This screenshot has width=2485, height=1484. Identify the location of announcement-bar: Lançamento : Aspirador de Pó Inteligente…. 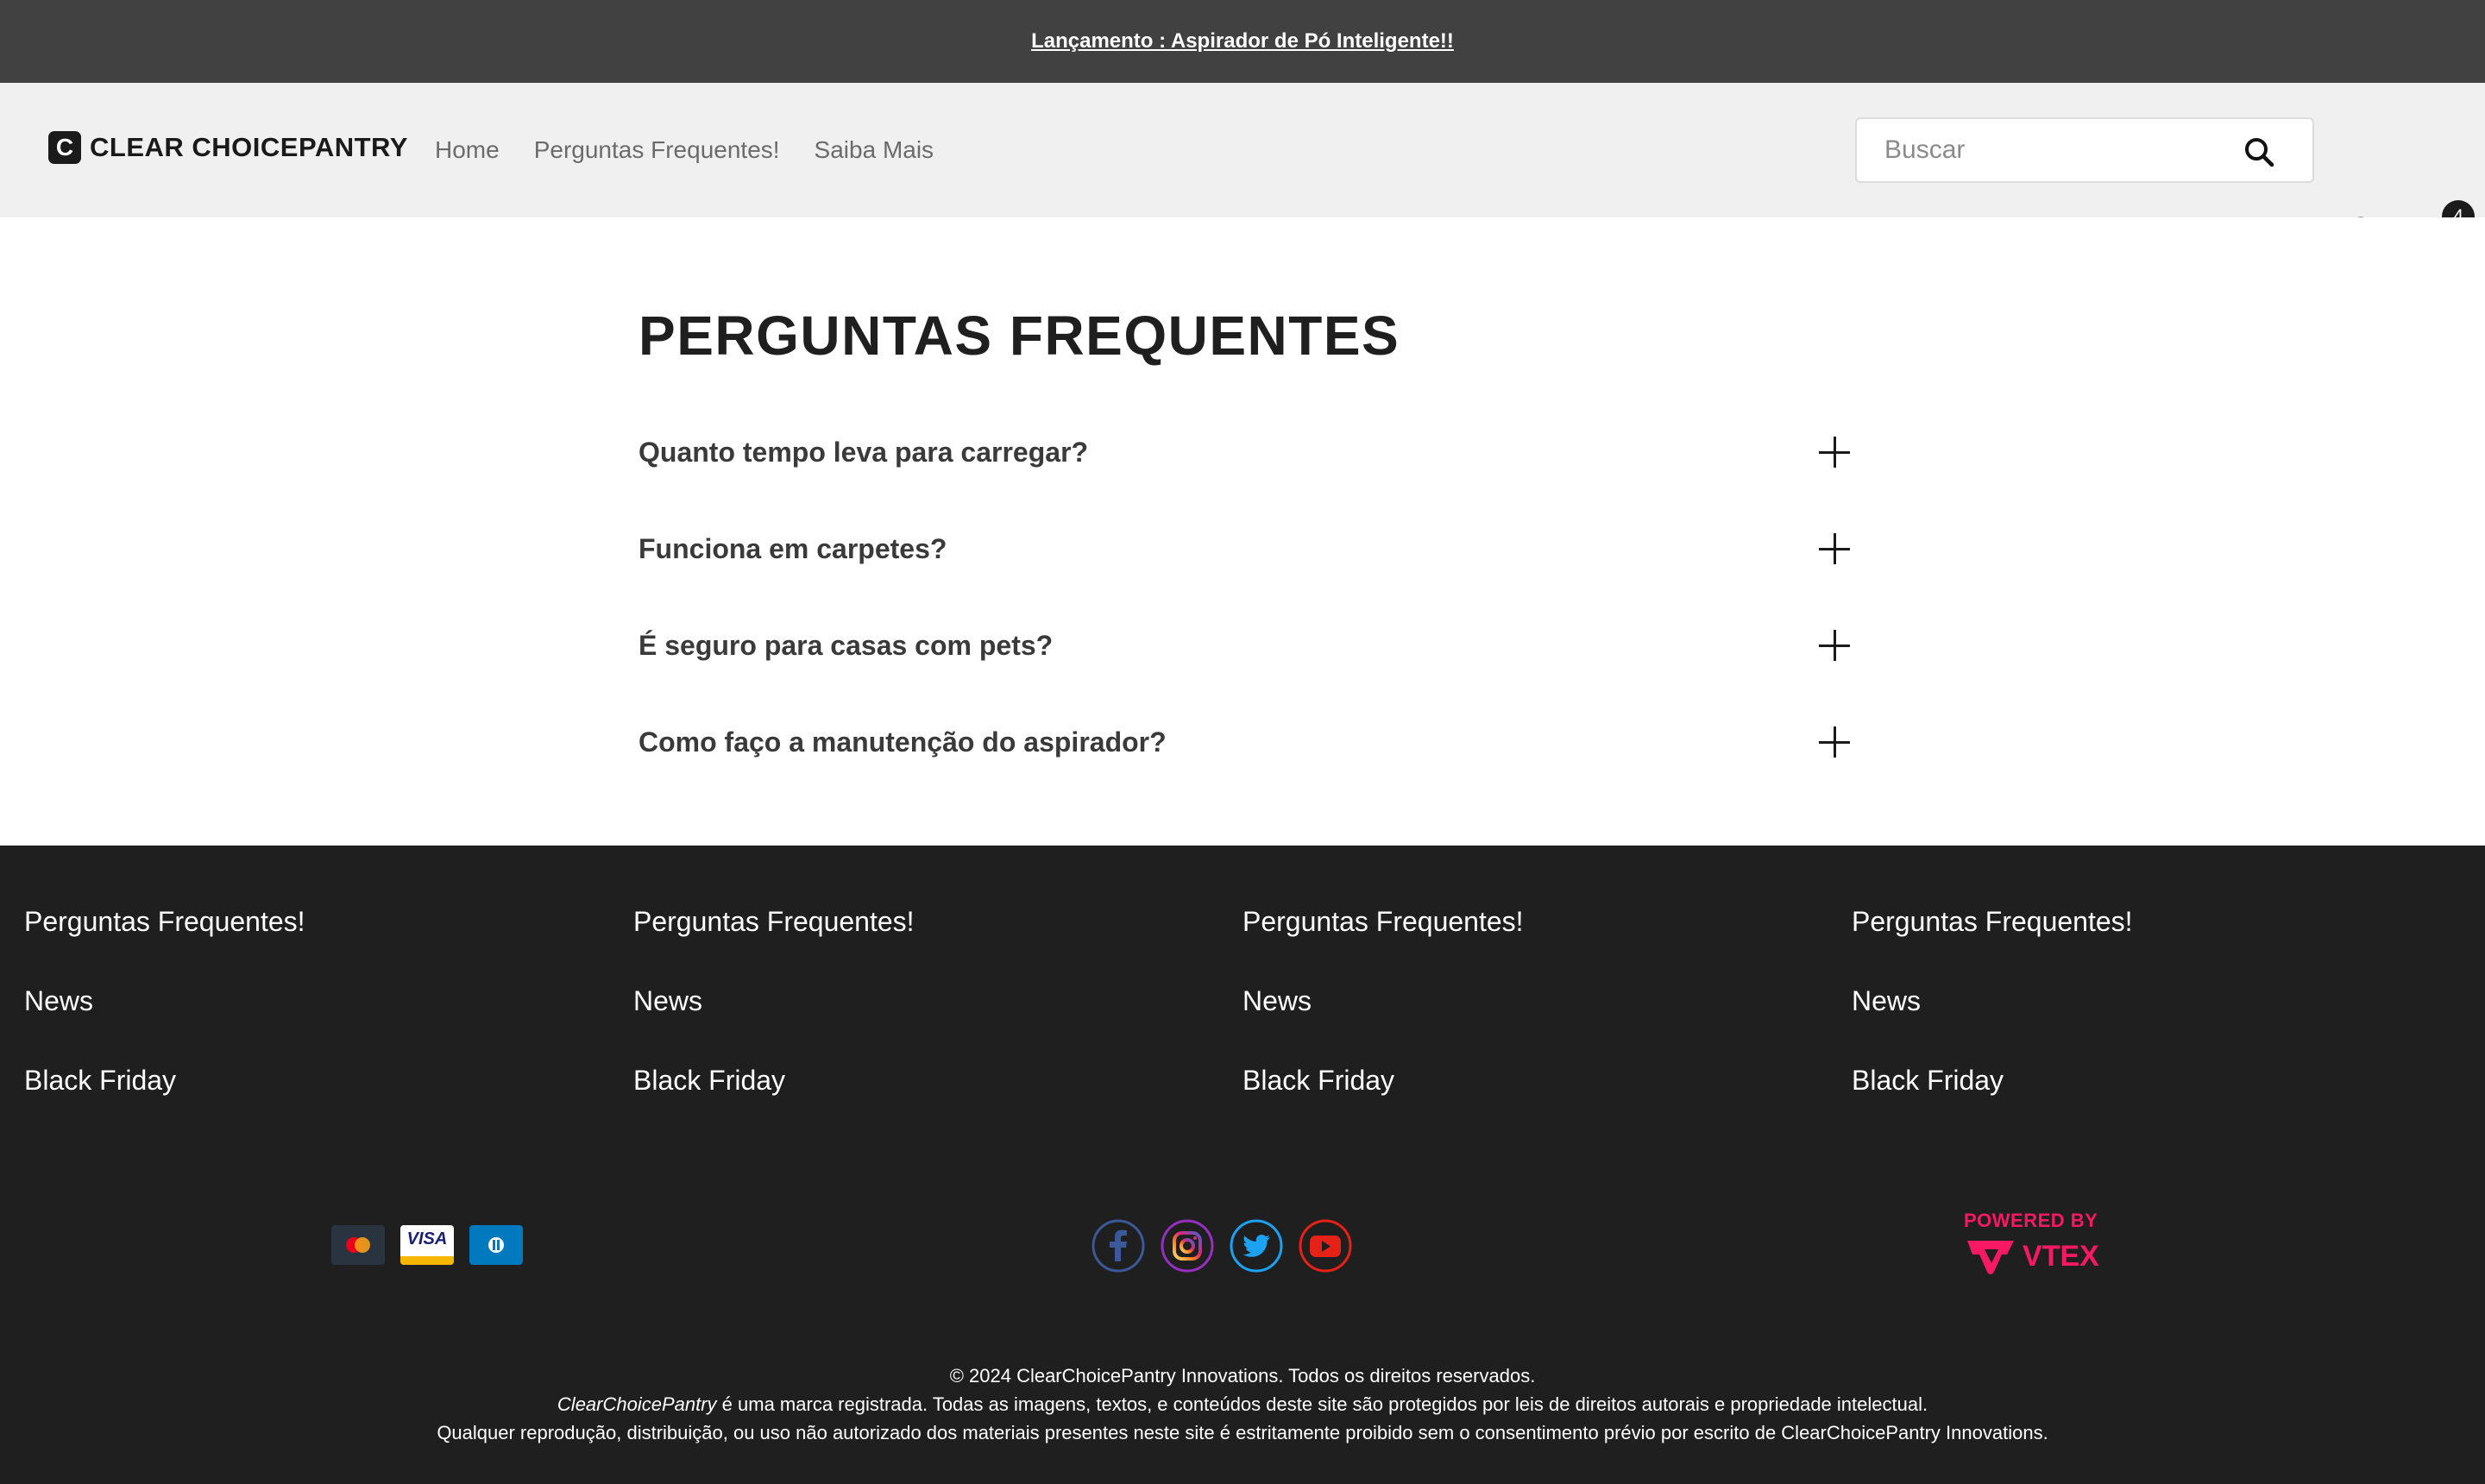
(1242, 41).